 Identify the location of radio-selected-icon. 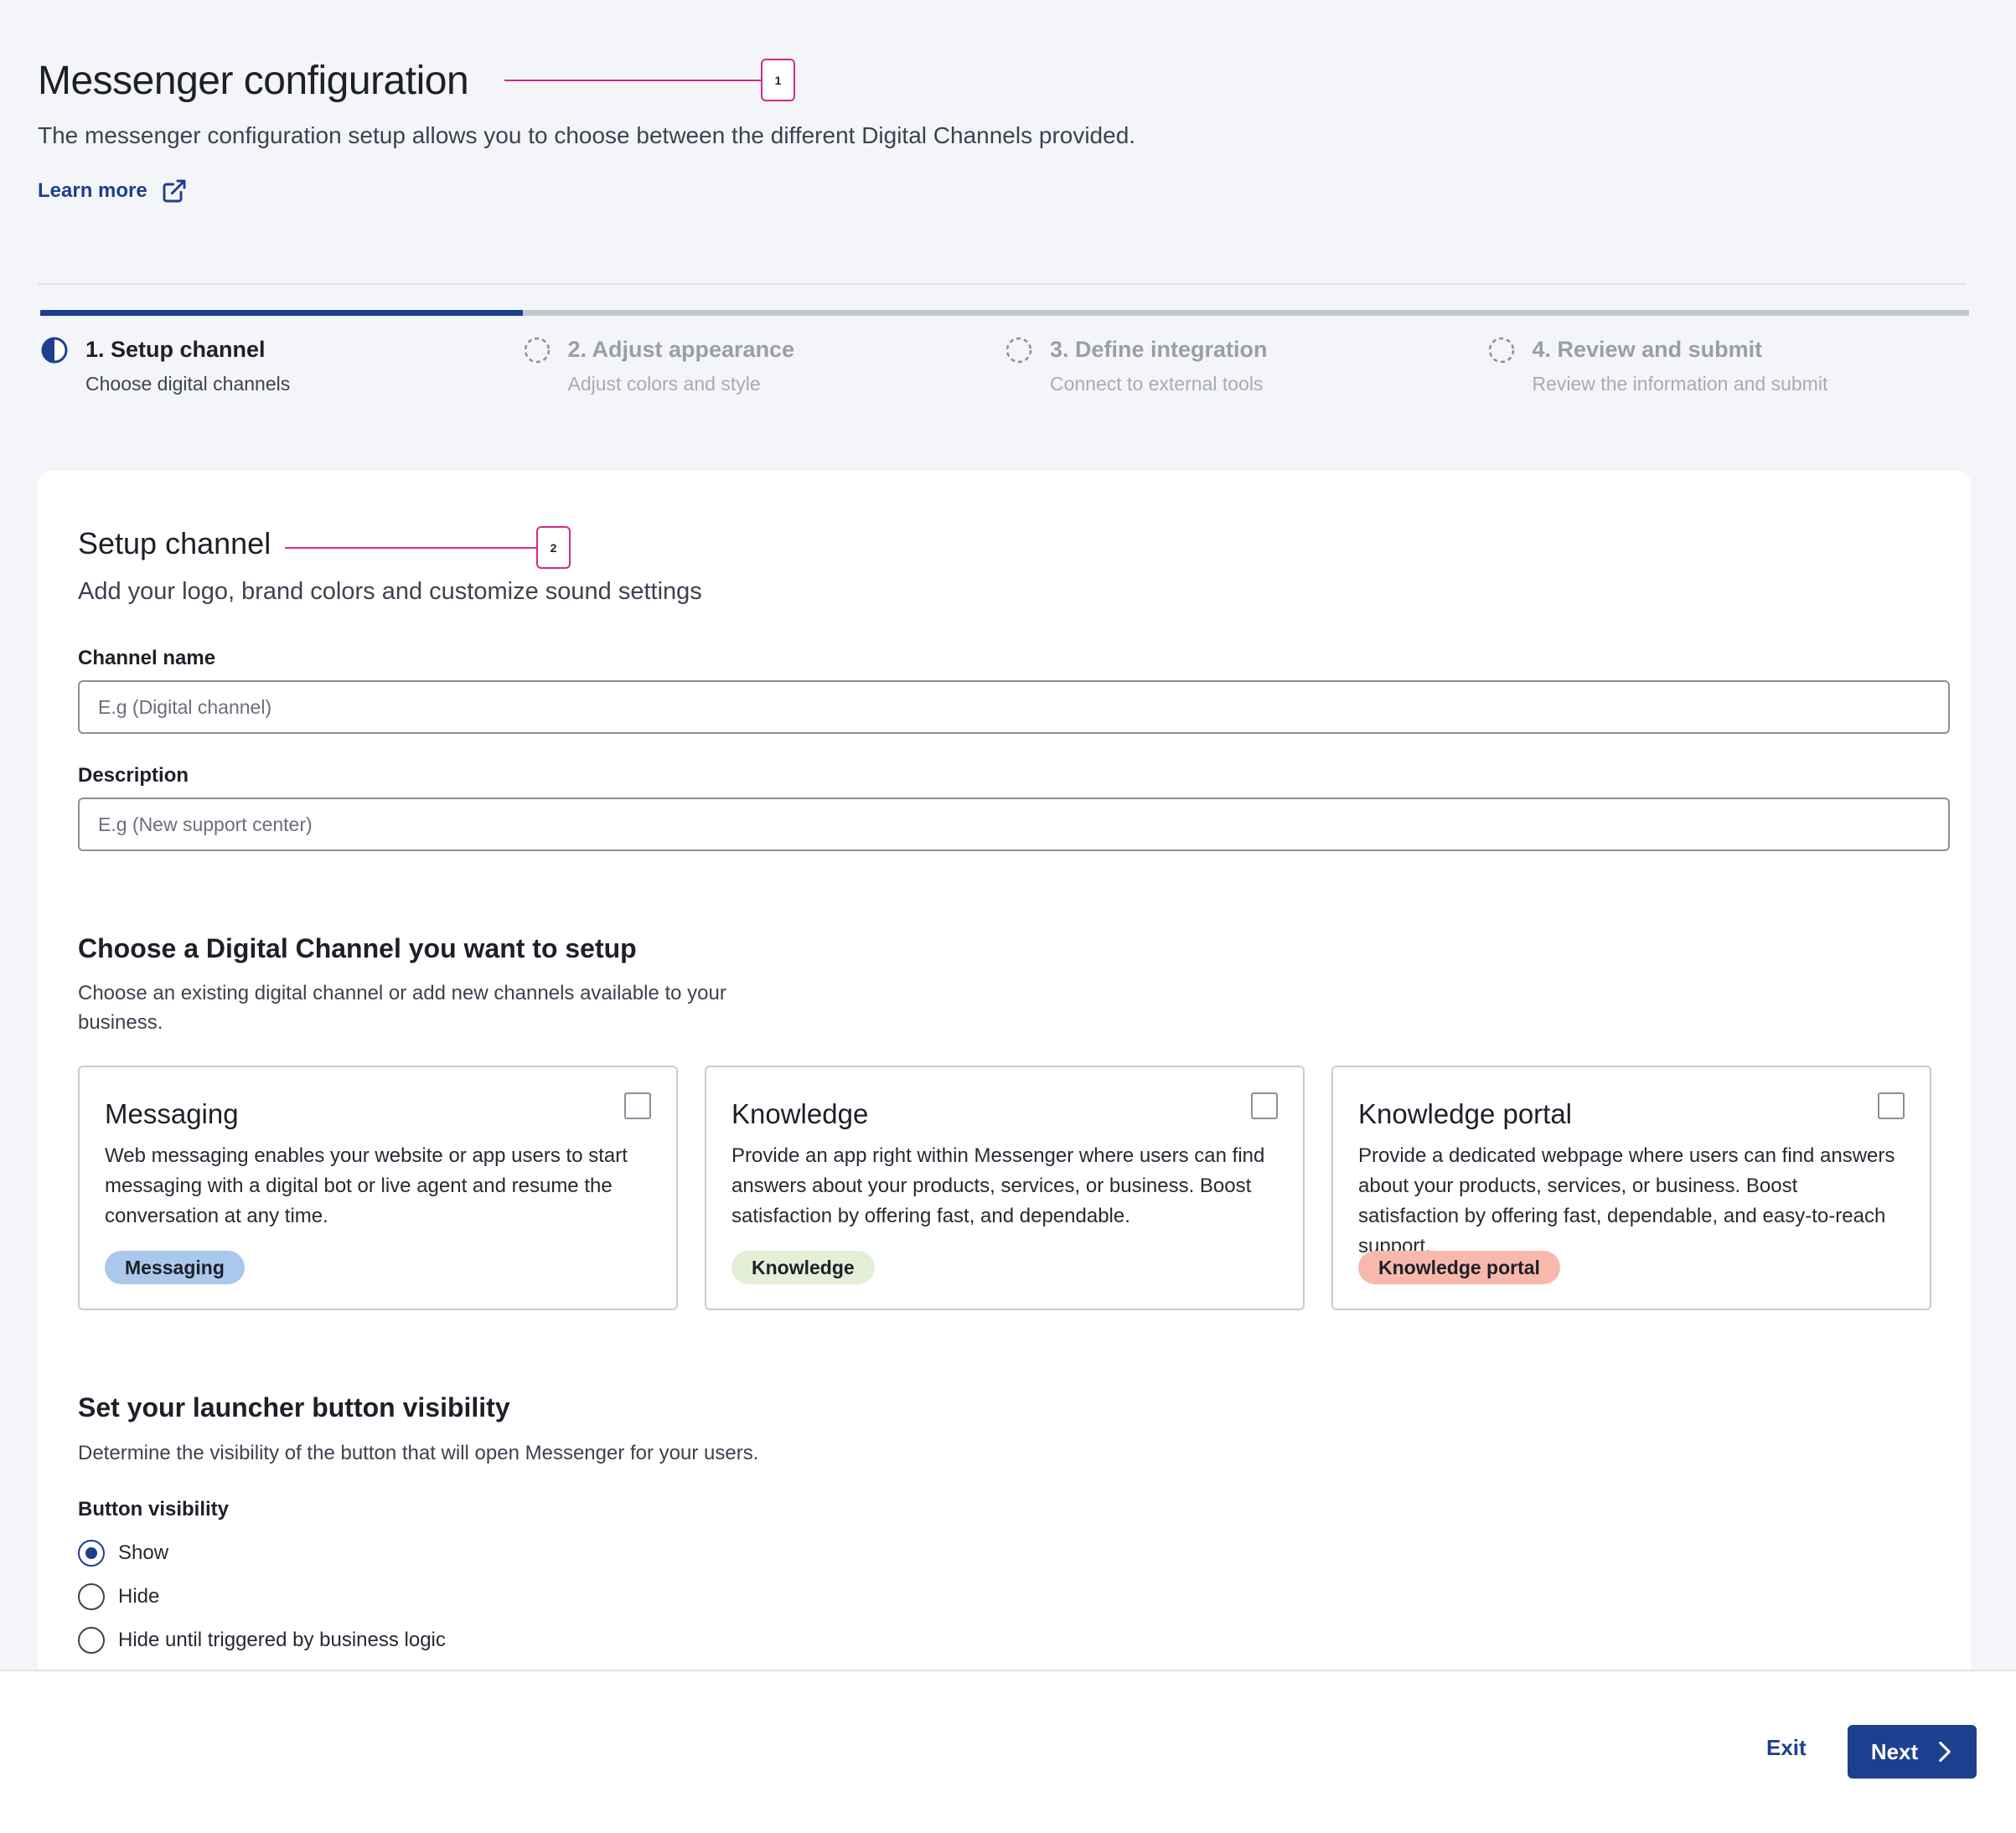
(91, 1554).